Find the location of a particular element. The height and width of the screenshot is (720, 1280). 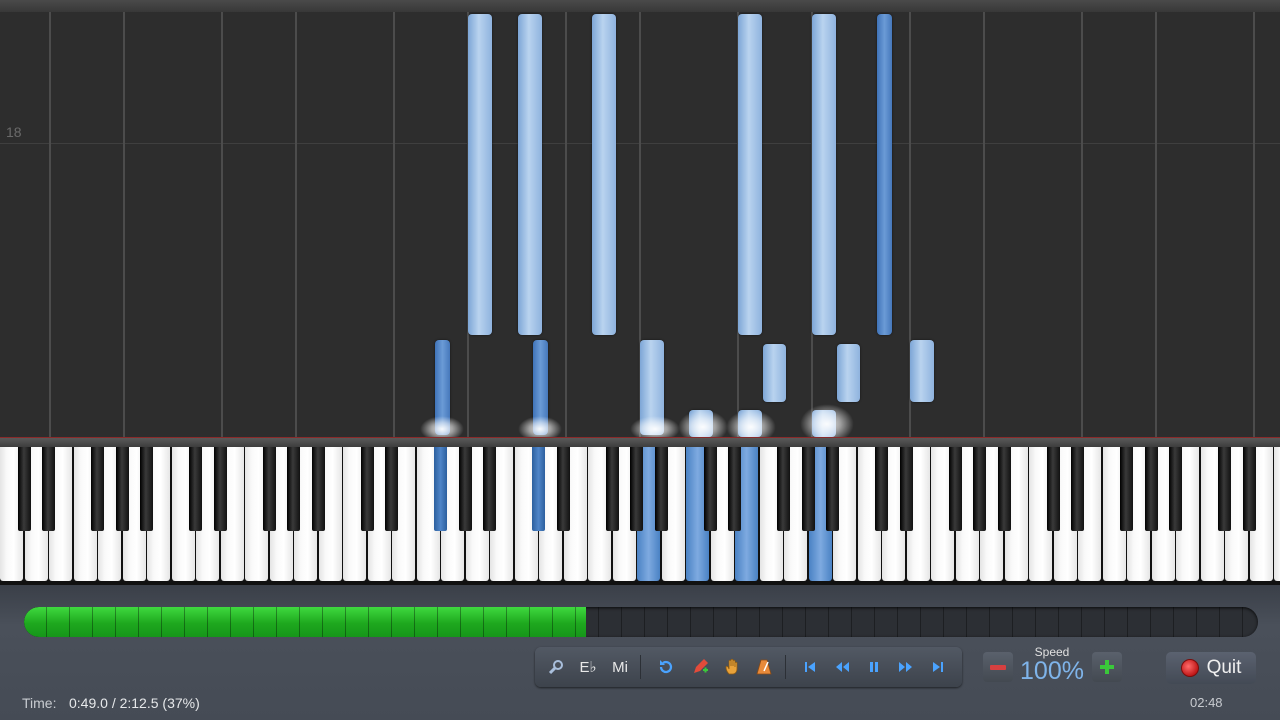

time-value: 0:49.0 / 2:12.5 (37%) is located at coordinates (134, 703).